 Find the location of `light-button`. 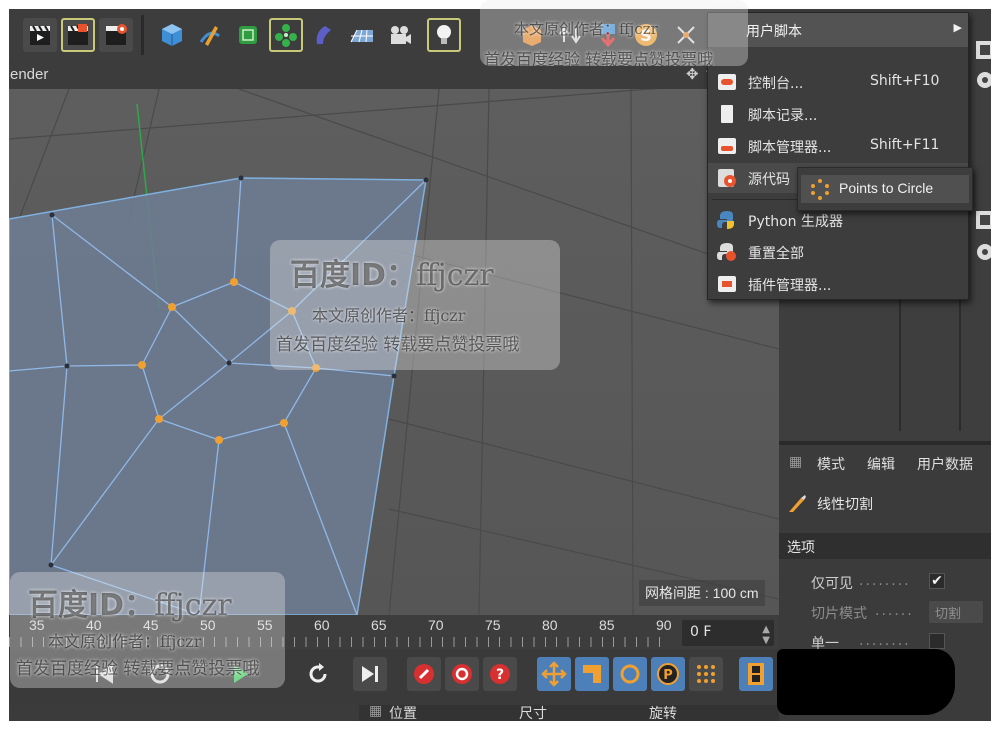

light-button is located at coordinates (444, 35).